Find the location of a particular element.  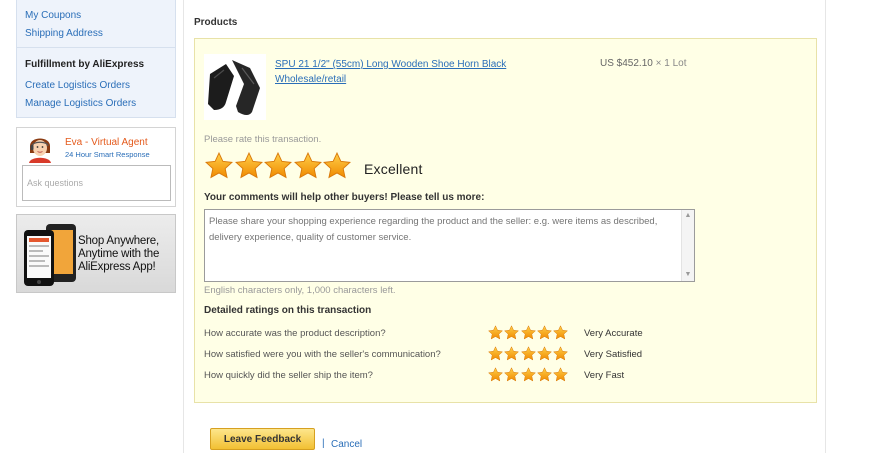

product-price: US $452.10 × 1 Lot is located at coordinates (643, 63).